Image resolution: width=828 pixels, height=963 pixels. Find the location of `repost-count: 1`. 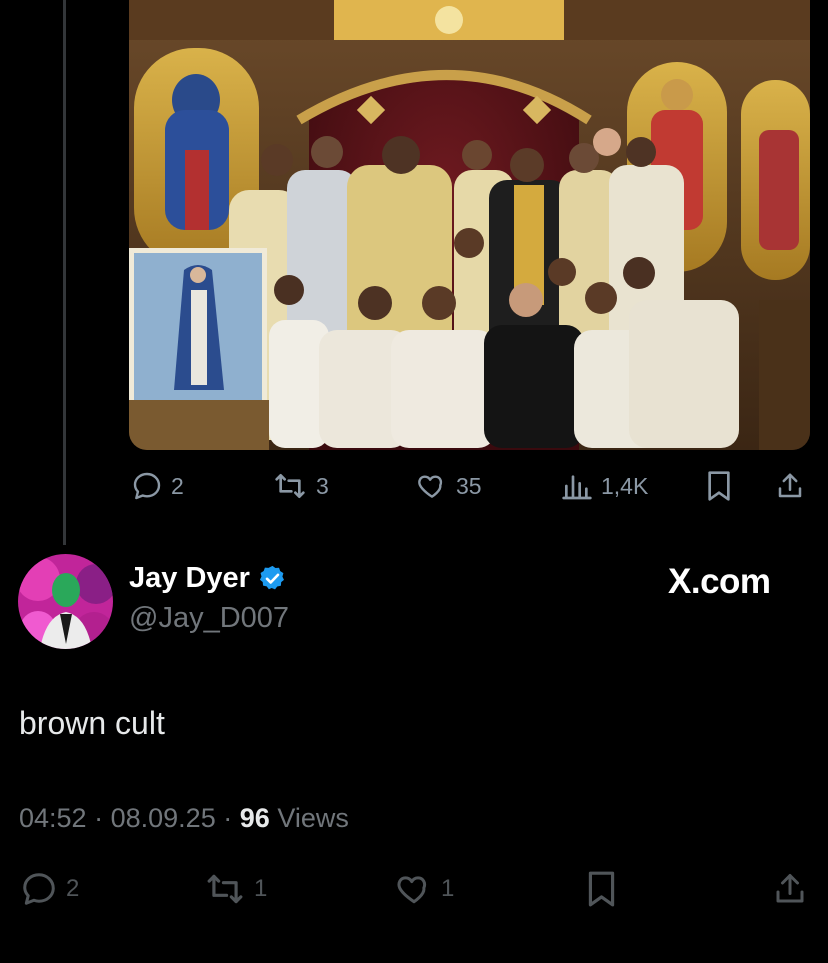

repost-count: 1 is located at coordinates (261, 888).